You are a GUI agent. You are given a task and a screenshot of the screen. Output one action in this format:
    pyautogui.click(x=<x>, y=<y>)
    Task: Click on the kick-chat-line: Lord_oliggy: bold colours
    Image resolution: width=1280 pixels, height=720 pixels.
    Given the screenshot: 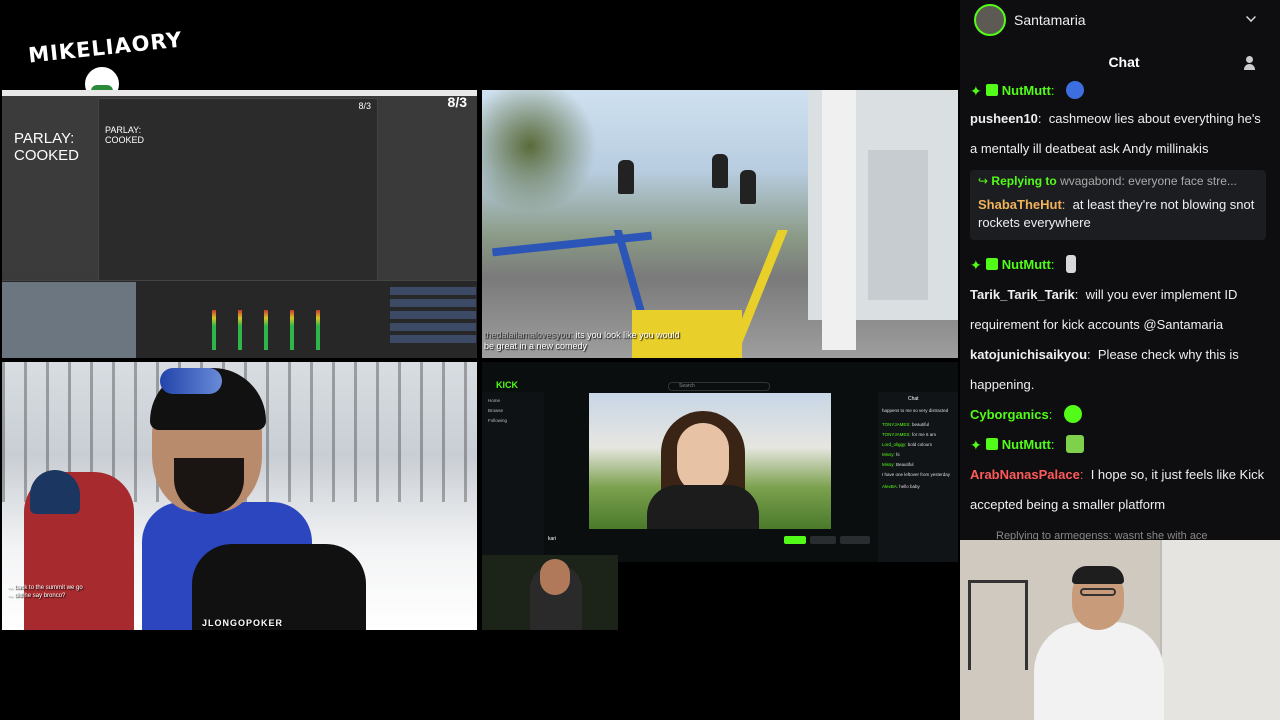 What is the action you would take?
    pyautogui.click(x=907, y=444)
    